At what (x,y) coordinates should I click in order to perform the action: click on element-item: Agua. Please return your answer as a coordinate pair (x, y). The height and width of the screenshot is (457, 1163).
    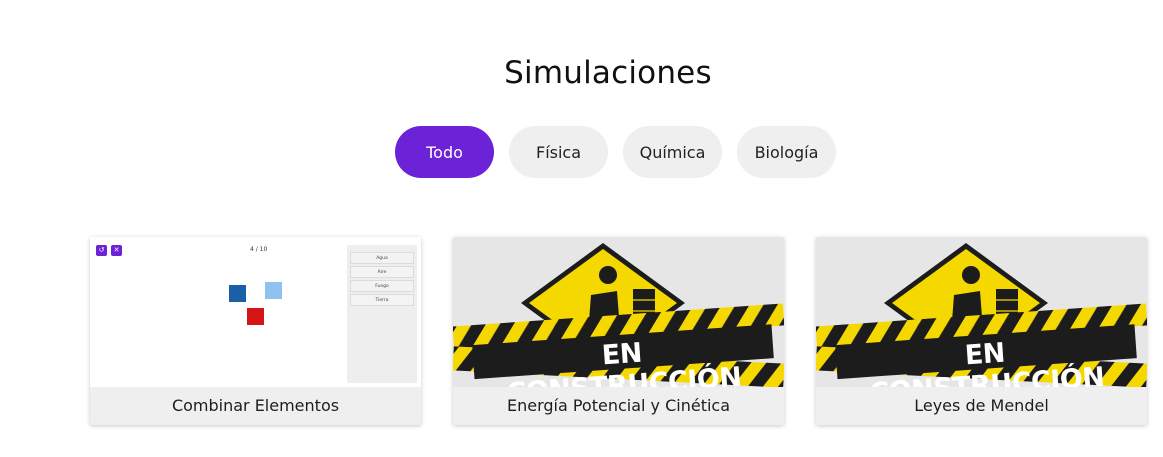
    Looking at the image, I should click on (382, 258).